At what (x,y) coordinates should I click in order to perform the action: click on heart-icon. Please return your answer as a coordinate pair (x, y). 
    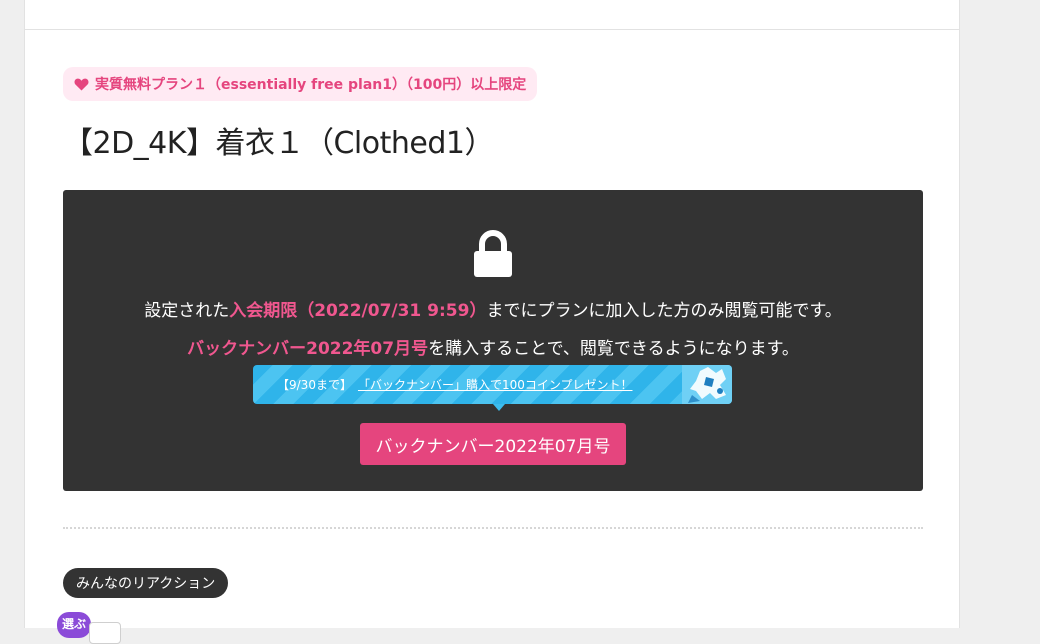
    Looking at the image, I should click on (81, 84).